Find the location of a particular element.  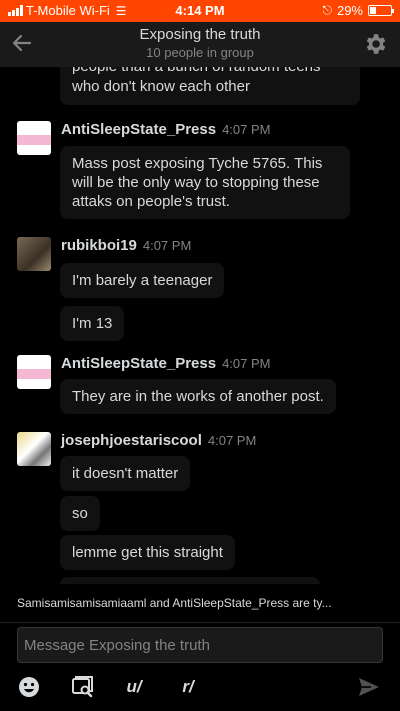

message-bubble: I'm barely a teenager is located at coordinates (142, 280).